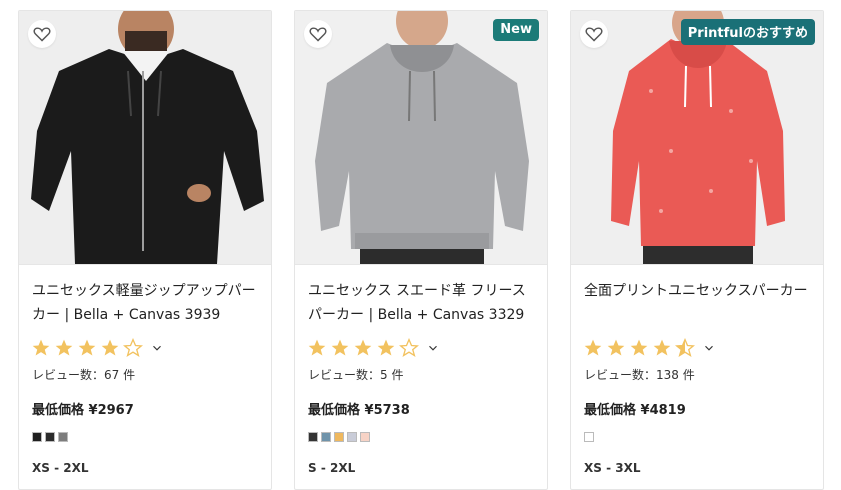 This screenshot has width=841, height=490. Describe the element at coordinates (84, 375) in the screenshot. I see `review-count: レビュー数：67 件` at that location.